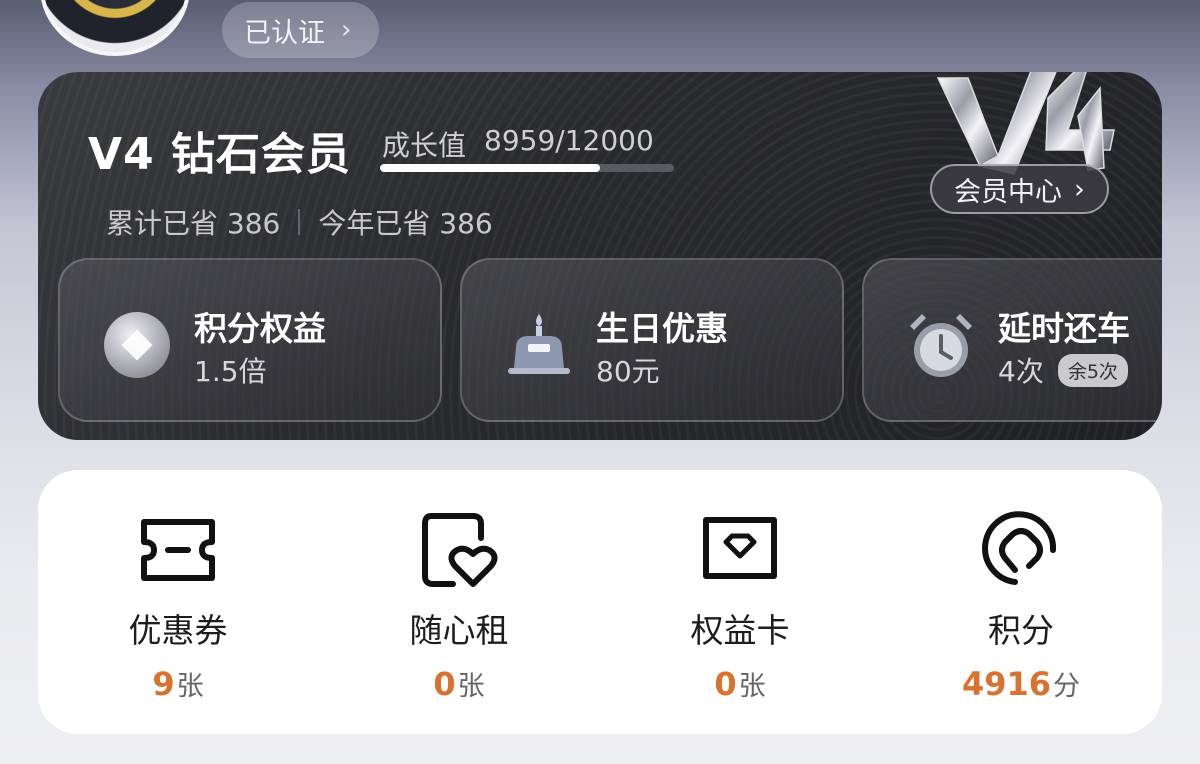  What do you see at coordinates (1067, 686) in the screenshot?
I see `asset-count-unit: 分` at bounding box center [1067, 686].